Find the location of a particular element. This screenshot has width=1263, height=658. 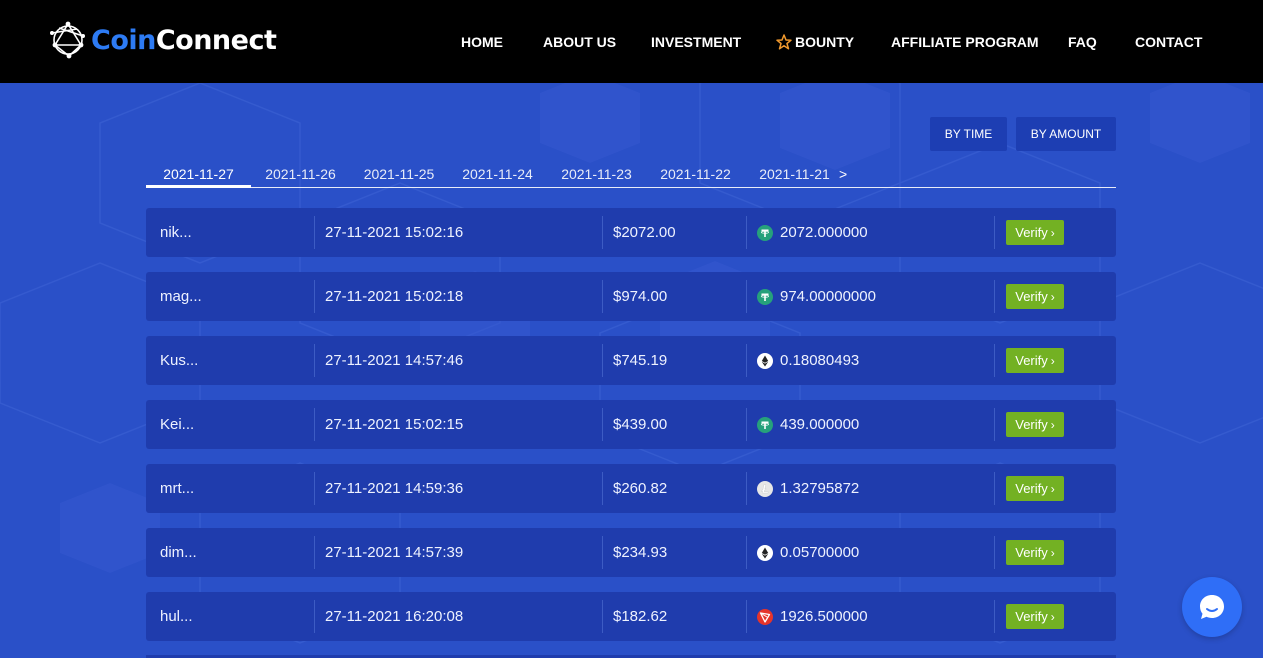

tab-date: 2021-11-23 is located at coordinates (596, 176).